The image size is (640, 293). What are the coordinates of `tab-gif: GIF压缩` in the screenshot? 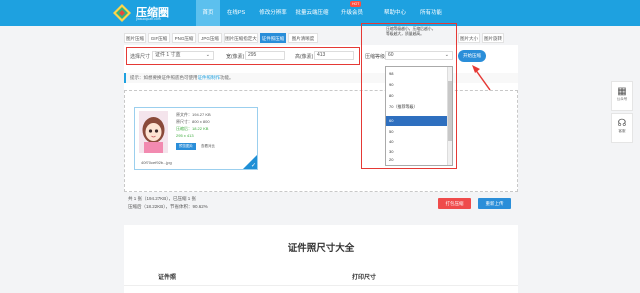 It's located at (159, 38).